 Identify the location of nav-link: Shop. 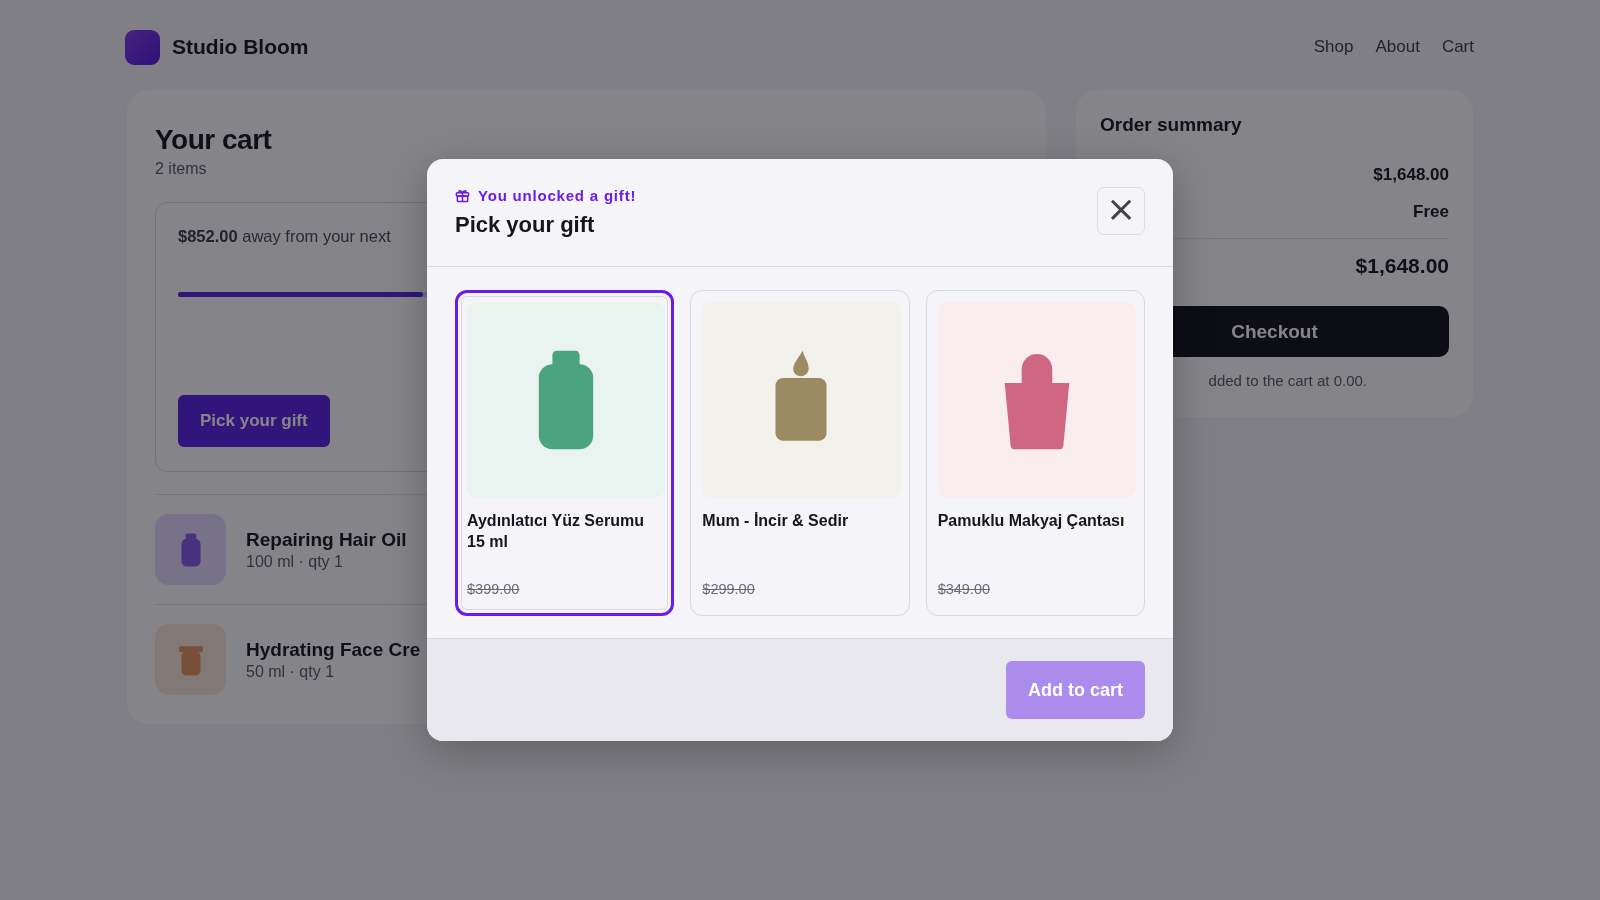
(1333, 47).